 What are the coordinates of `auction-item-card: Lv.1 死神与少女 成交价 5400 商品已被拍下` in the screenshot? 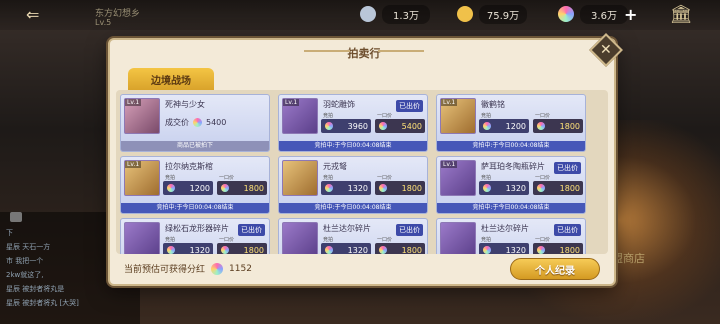 It's located at (195, 123).